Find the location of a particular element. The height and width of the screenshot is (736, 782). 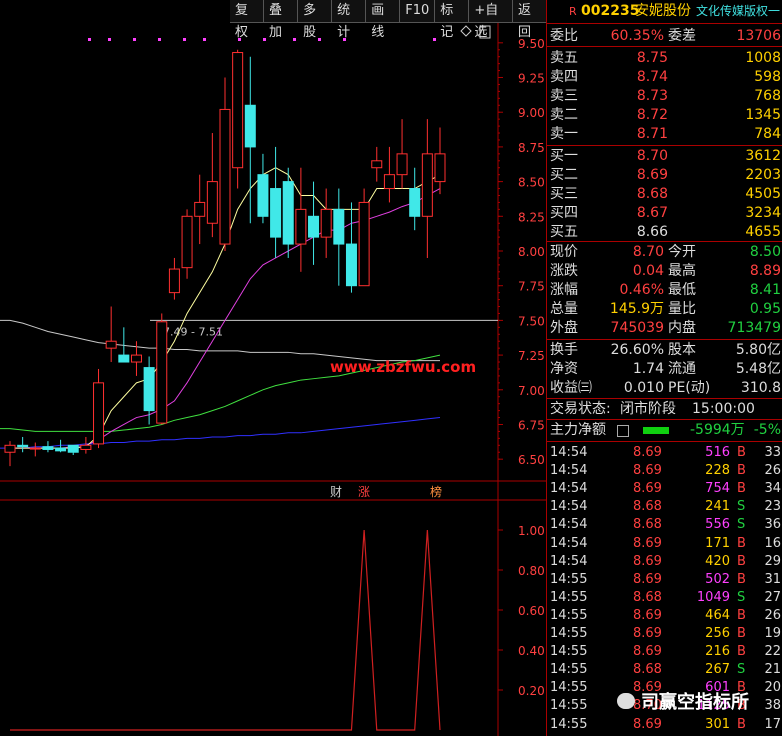

tick-row: 14:55 8.69 301 B 17 is located at coordinates (664, 725).